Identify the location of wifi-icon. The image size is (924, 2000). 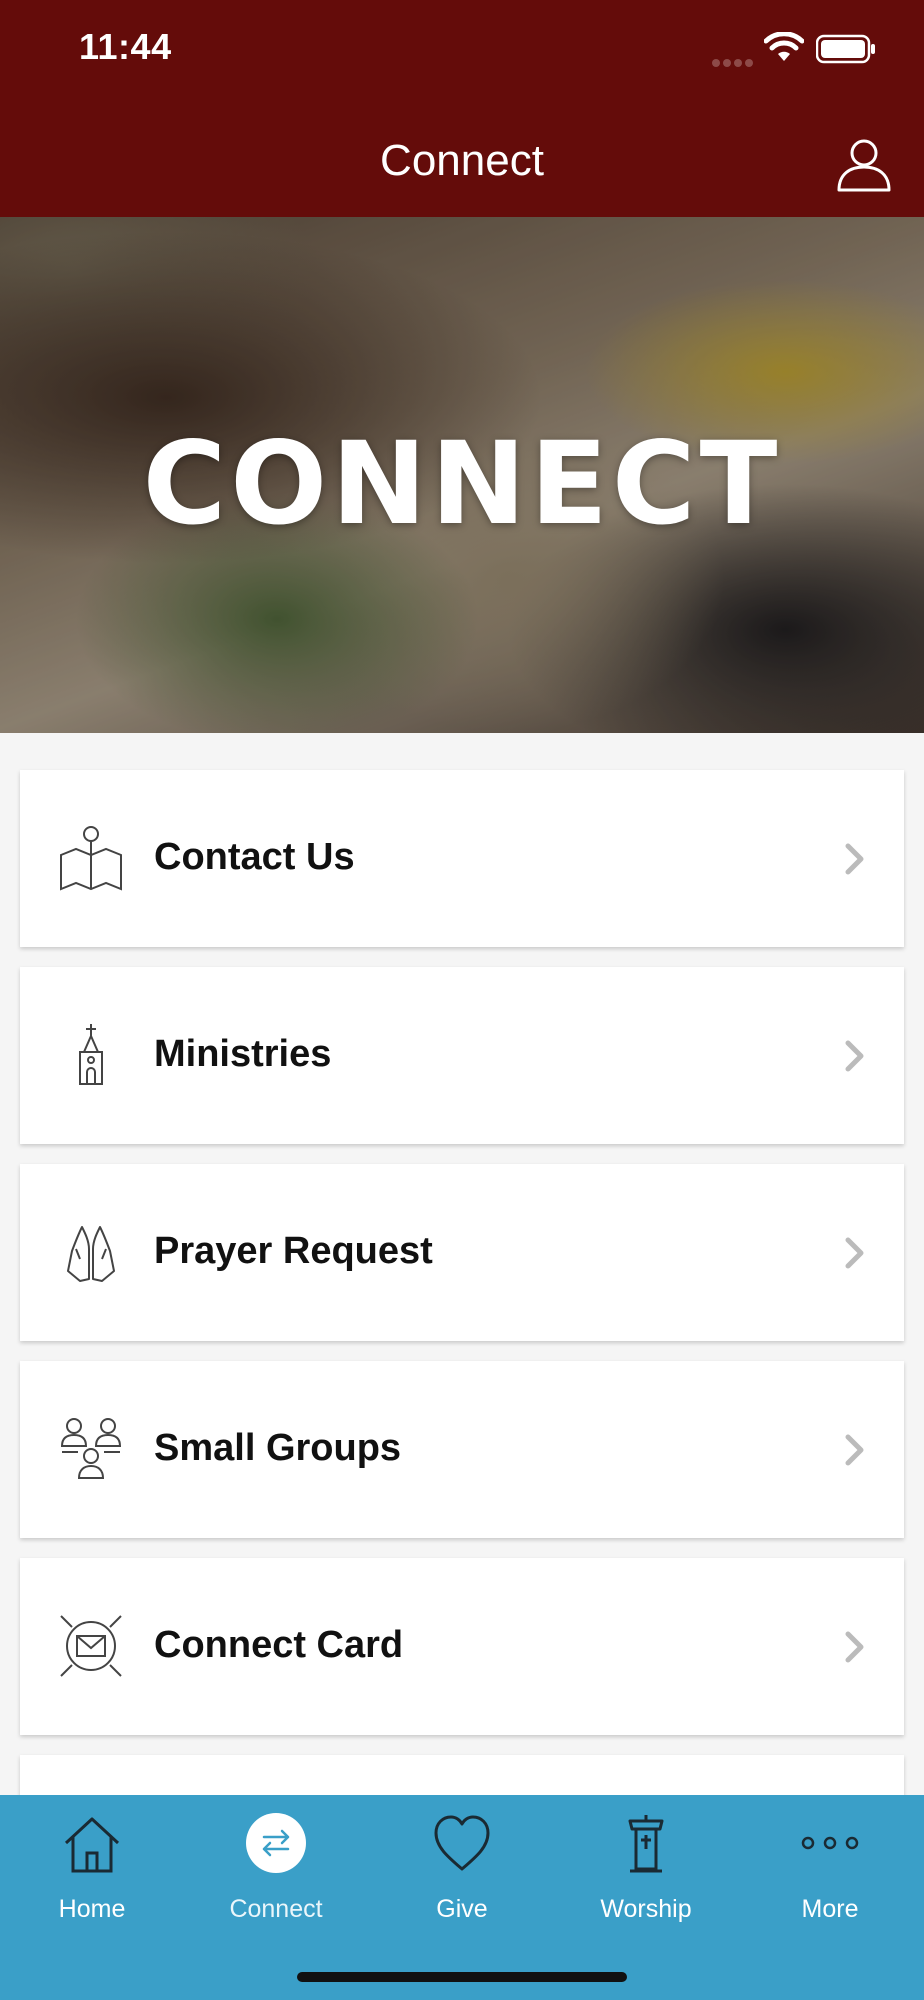
(784, 46).